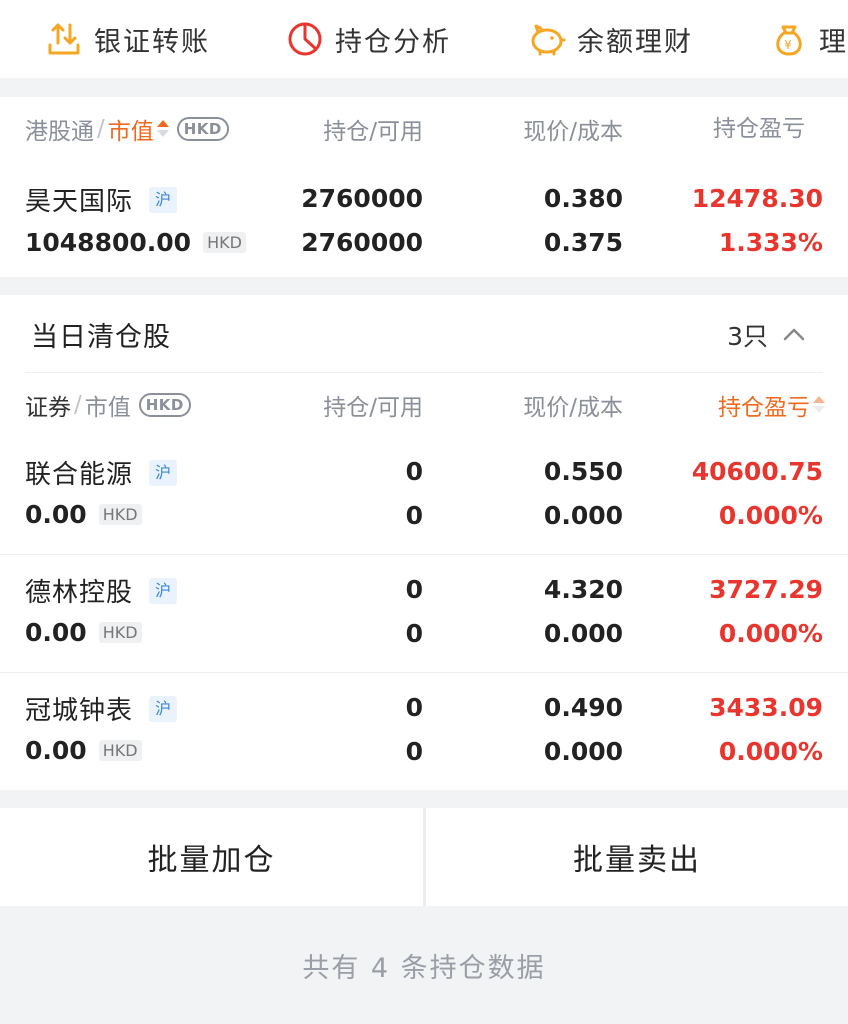  I want to click on cleared-section-title: 当日清仓股, so click(101, 337).